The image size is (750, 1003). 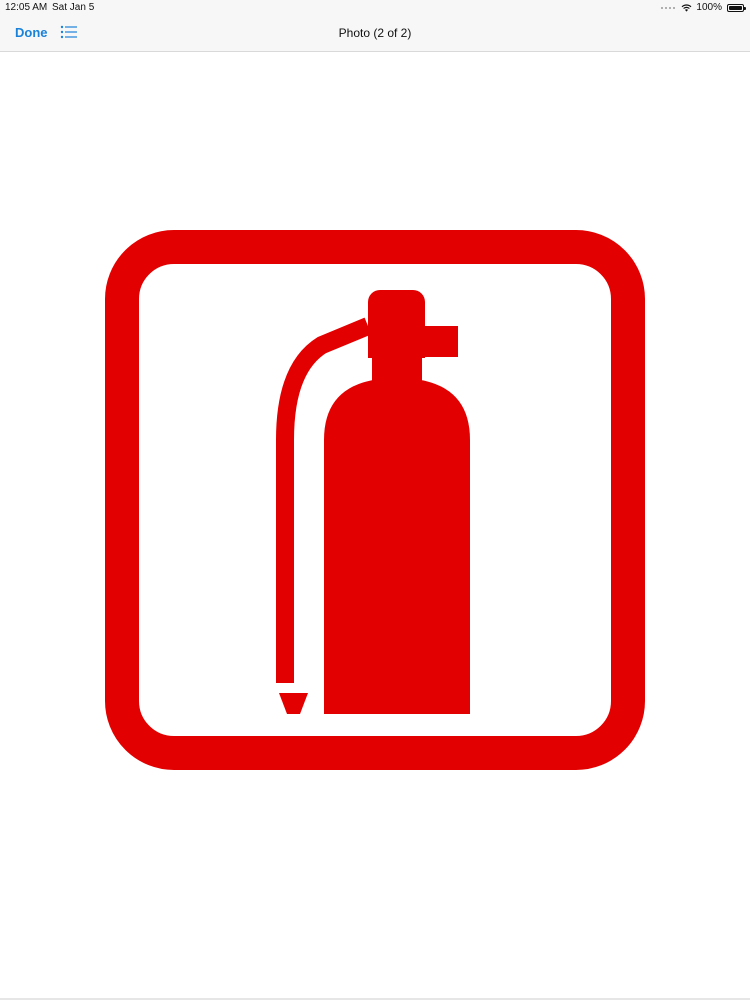 What do you see at coordinates (26, 7) in the screenshot?
I see `status-time: 12:05 AM` at bounding box center [26, 7].